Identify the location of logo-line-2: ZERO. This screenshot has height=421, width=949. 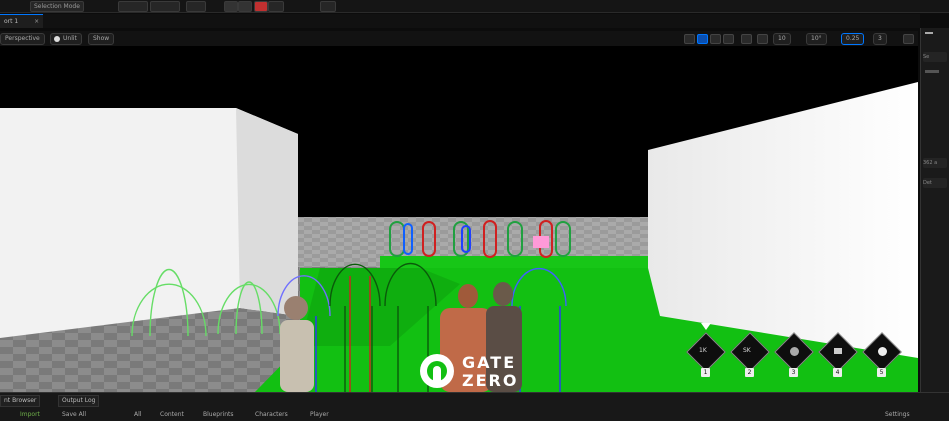
(490, 380).